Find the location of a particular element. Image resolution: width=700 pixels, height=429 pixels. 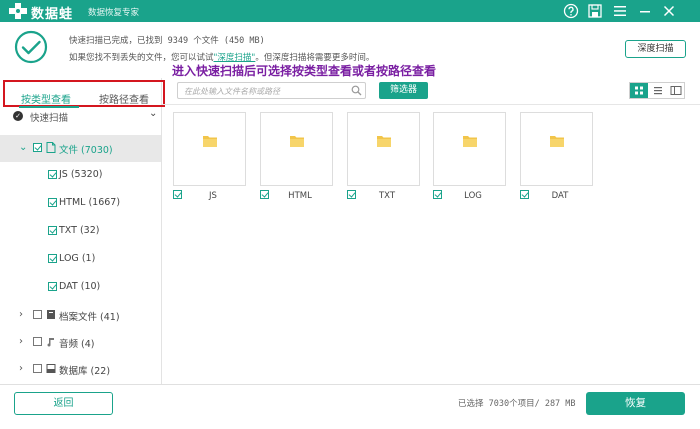

list-view-button is located at coordinates (658, 90).